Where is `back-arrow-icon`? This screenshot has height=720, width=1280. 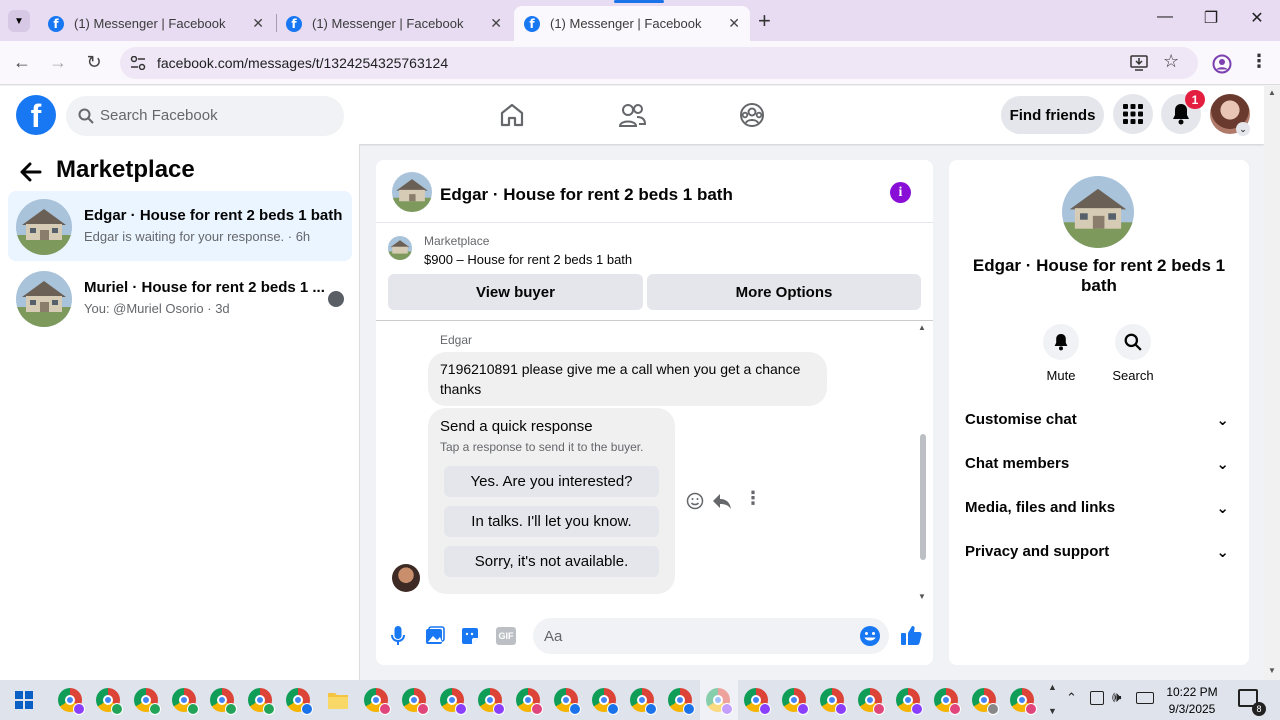 back-arrow-icon is located at coordinates (31, 172).